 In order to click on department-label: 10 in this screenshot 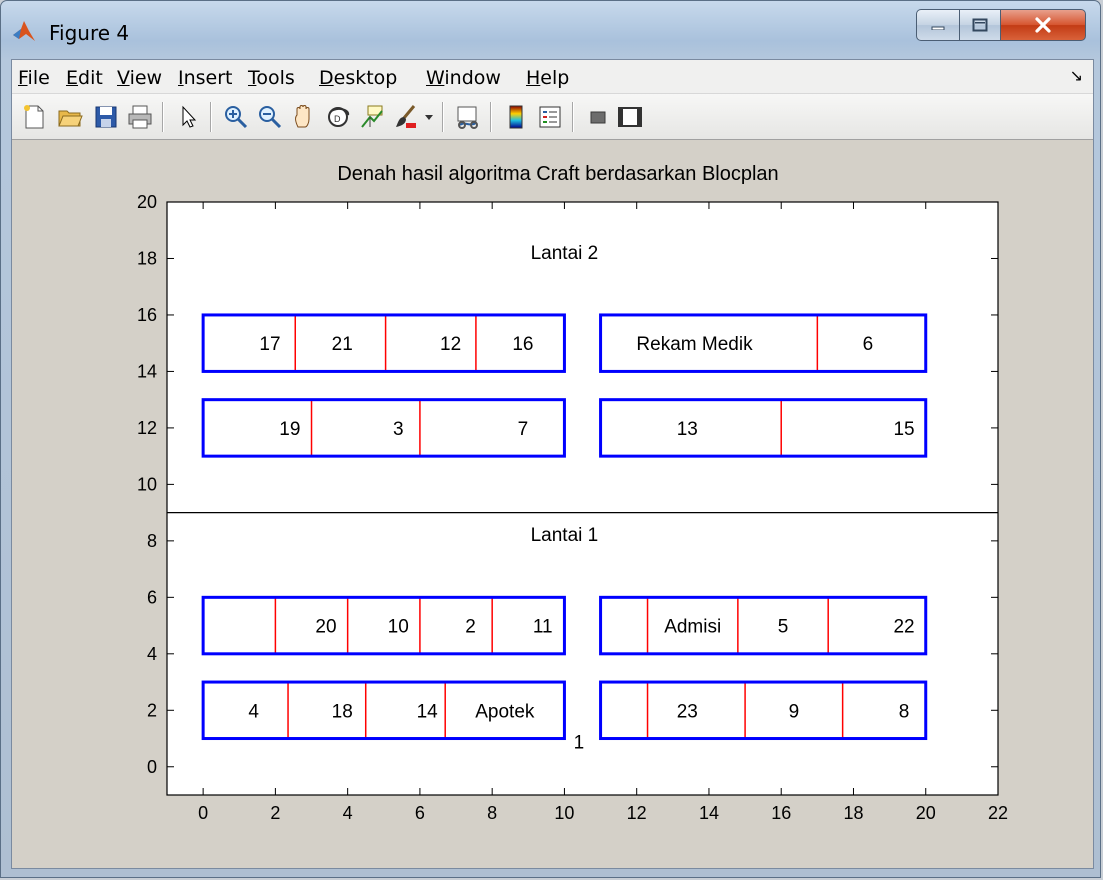, I will do `click(398, 627)`.